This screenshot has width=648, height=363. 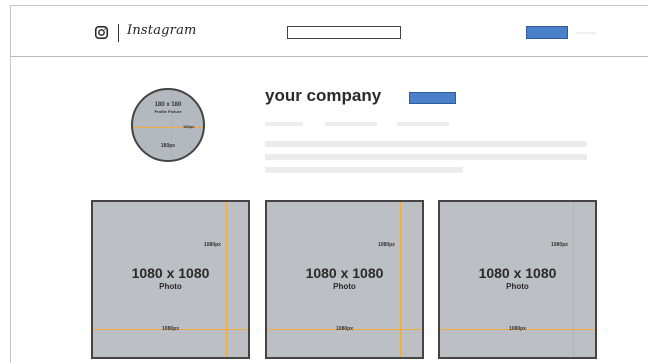 What do you see at coordinates (168, 105) in the screenshot?
I see `avatar-size-label: 180 x 180` at bounding box center [168, 105].